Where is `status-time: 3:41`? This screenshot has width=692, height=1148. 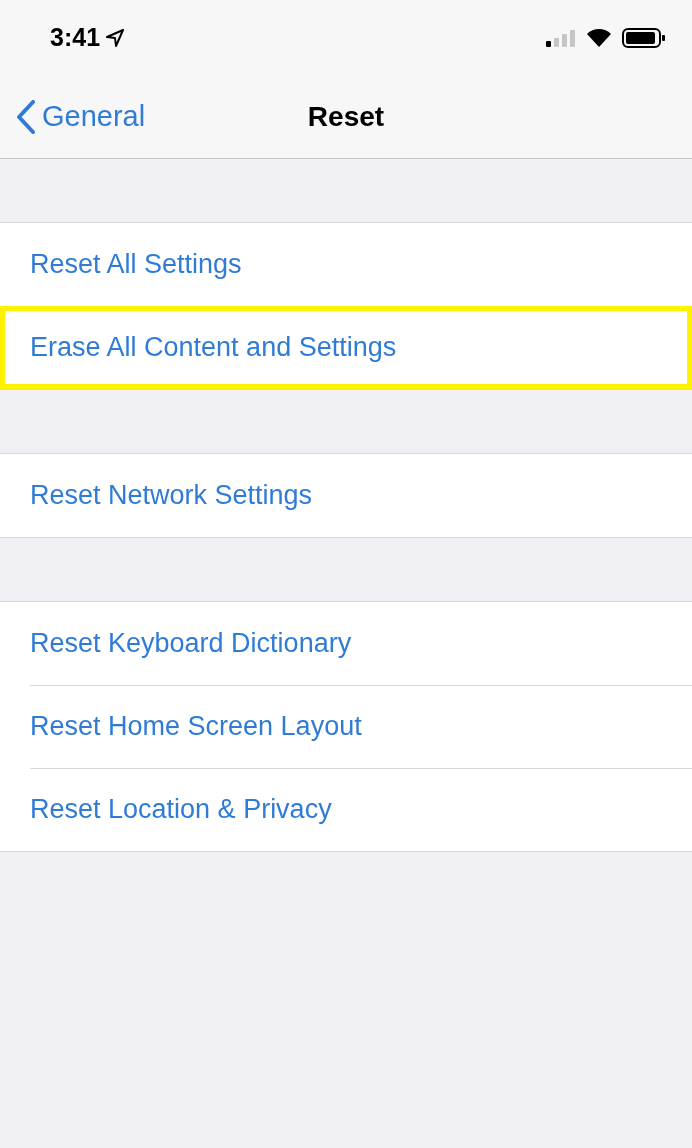
status-time: 3:41 is located at coordinates (75, 37).